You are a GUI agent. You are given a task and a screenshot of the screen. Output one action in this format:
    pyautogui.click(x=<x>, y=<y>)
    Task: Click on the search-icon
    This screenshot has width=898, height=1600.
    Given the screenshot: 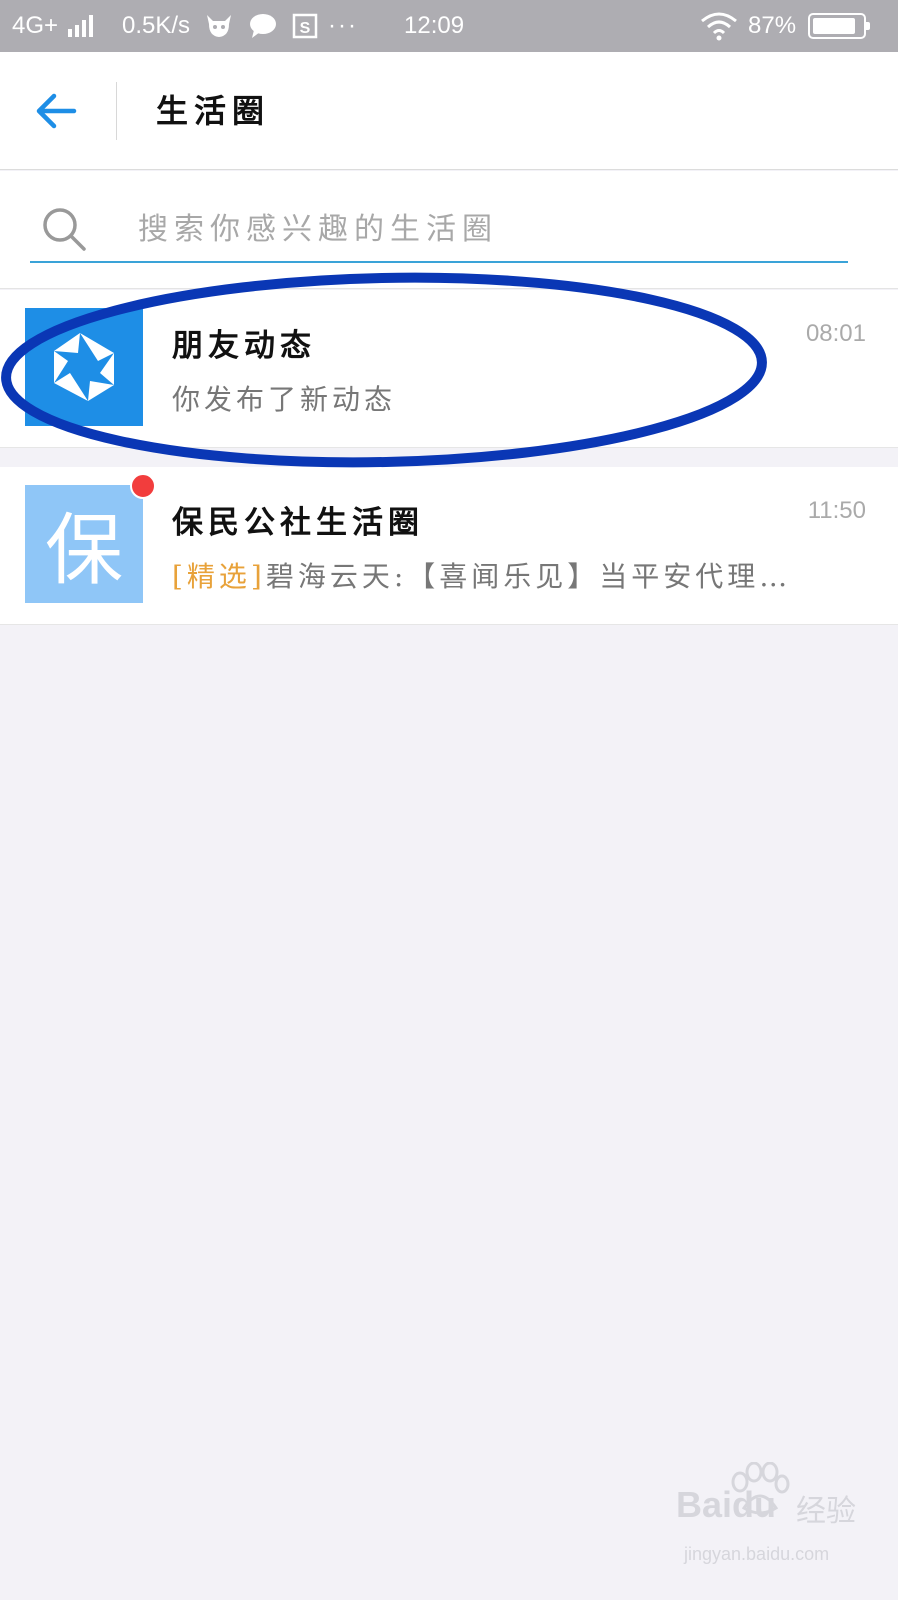 What is the action you would take?
    pyautogui.click(x=64, y=229)
    